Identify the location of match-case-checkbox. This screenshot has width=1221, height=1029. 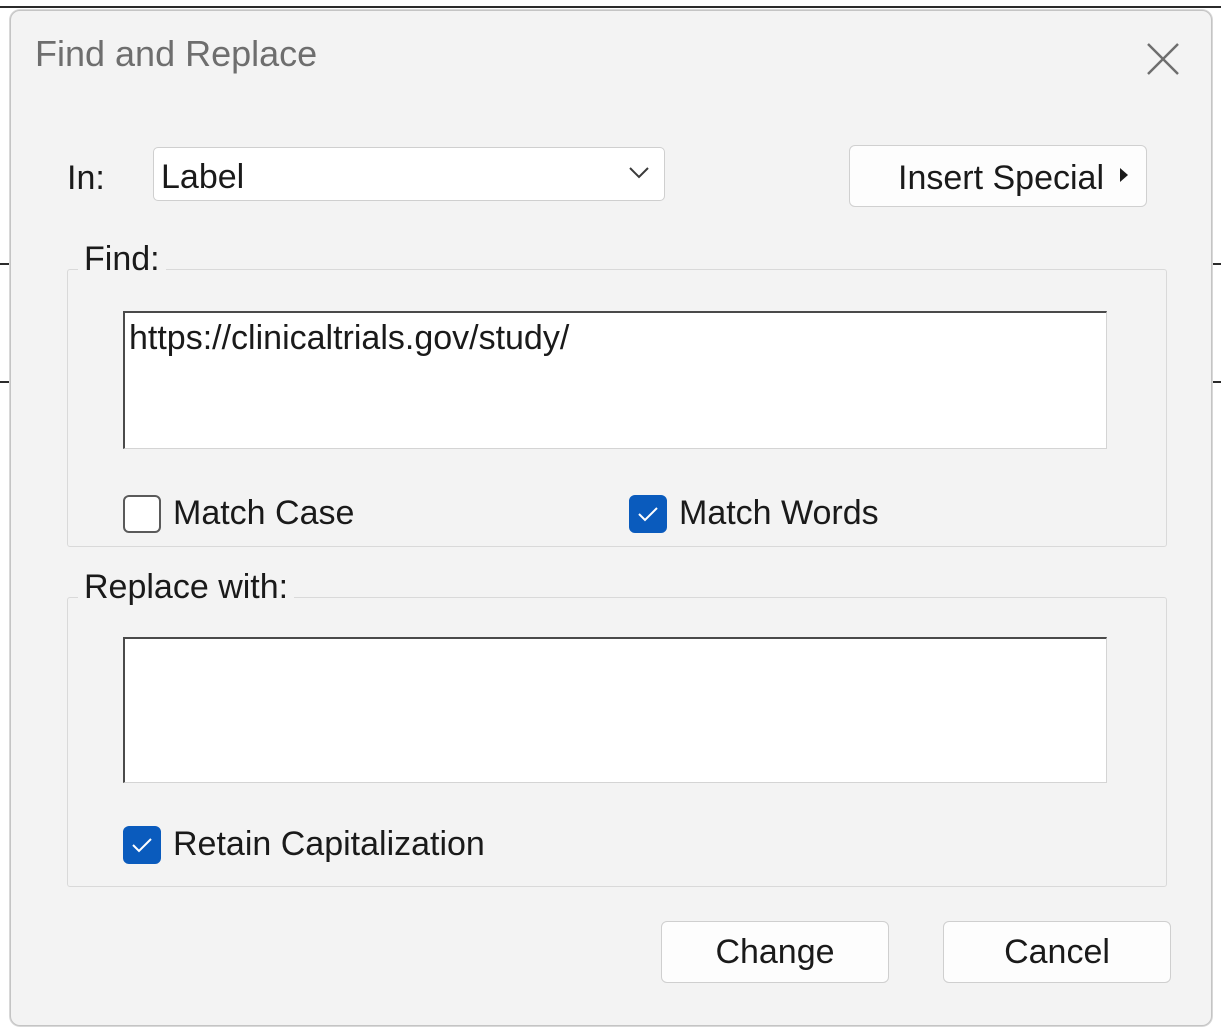
(142, 513).